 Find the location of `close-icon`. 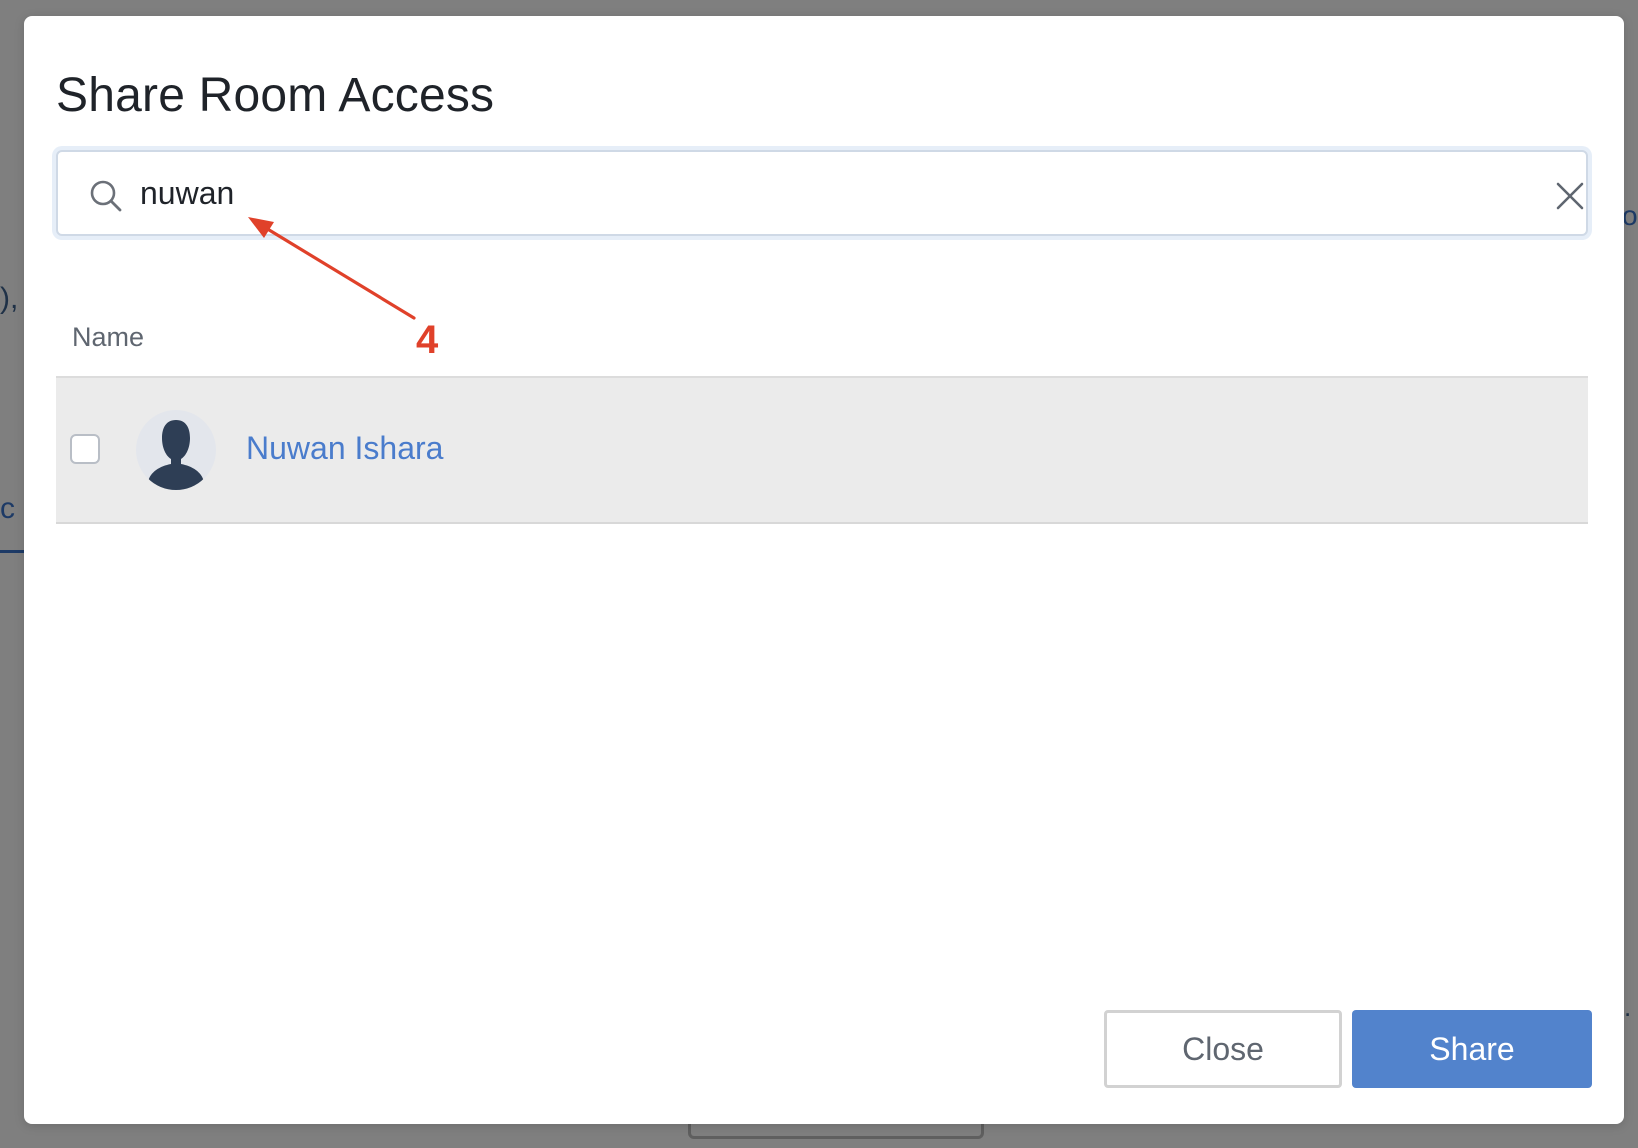

close-icon is located at coordinates (1570, 196).